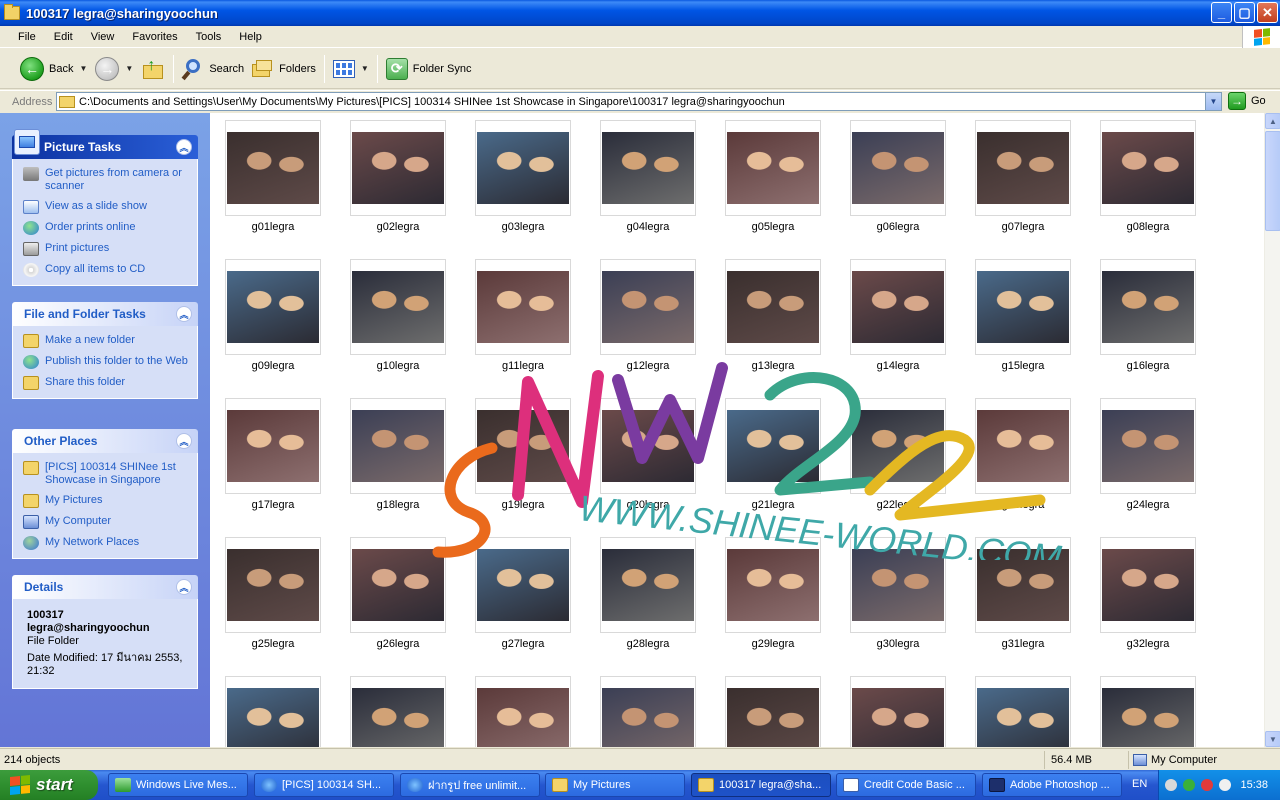 The width and height of the screenshot is (1280, 800). What do you see at coordinates (898, 227) in the screenshot?
I see `file-name: g06legra` at bounding box center [898, 227].